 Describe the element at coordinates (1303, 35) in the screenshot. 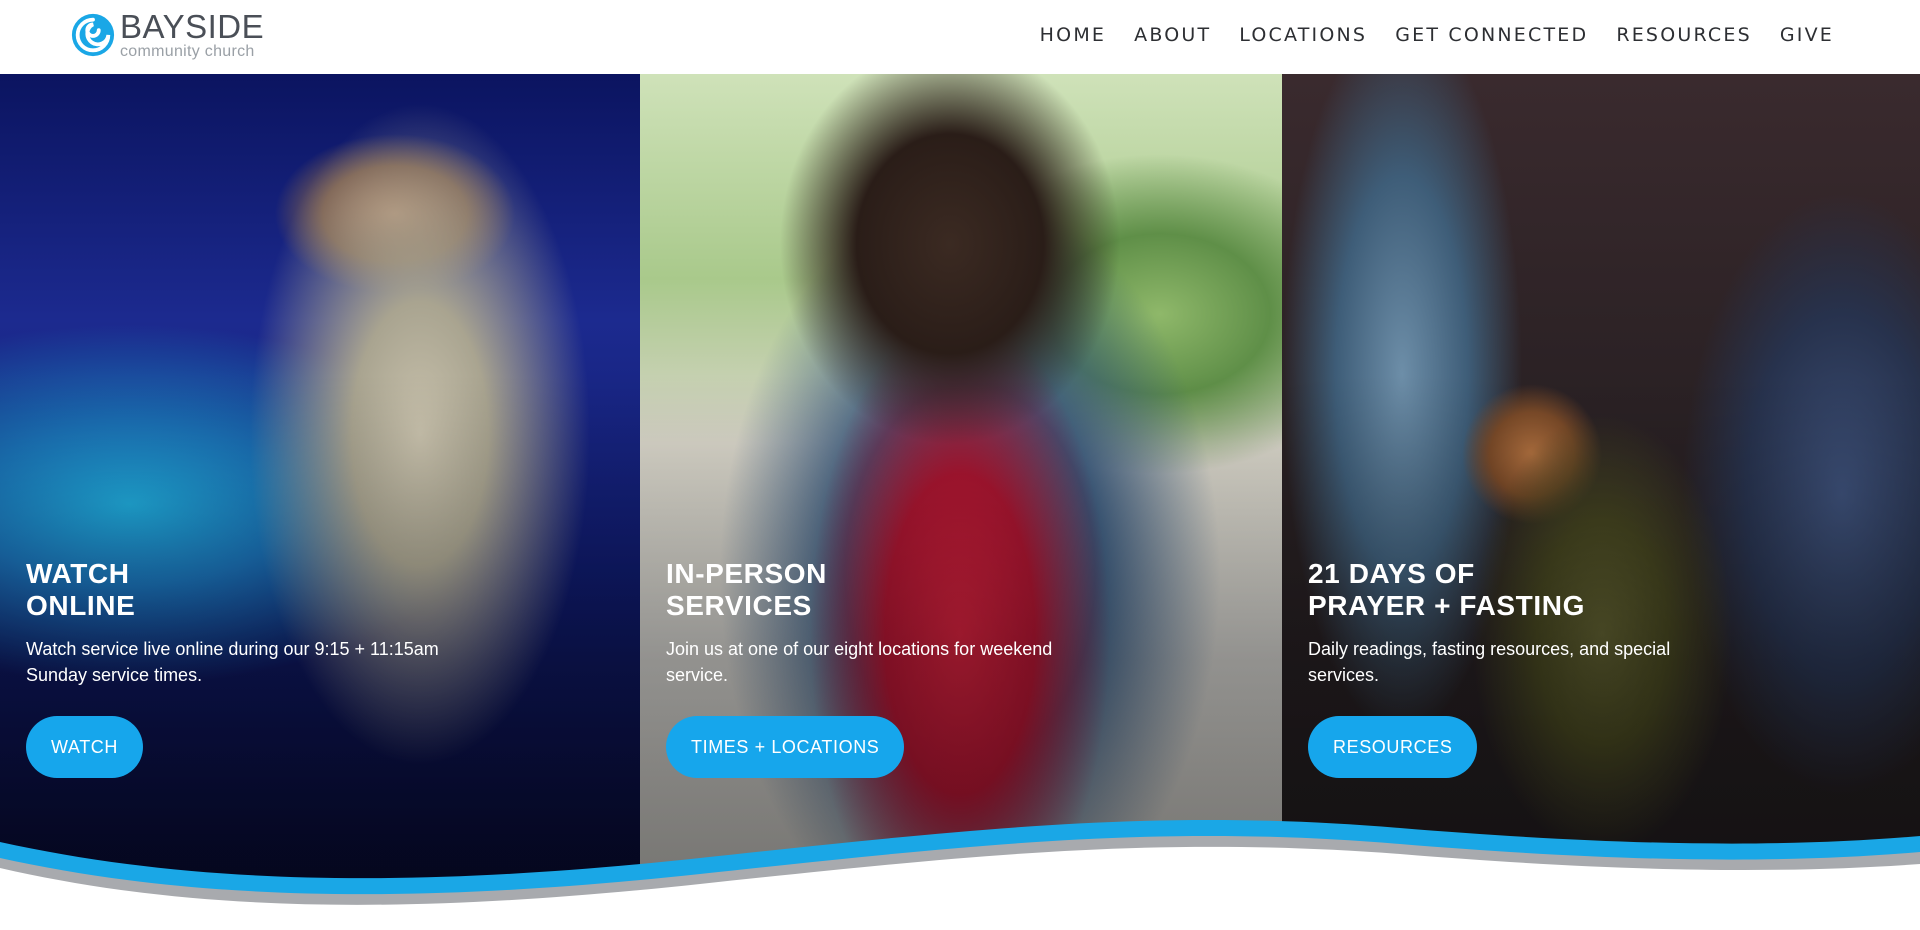

I see `nav-item-locations: LOCATIONS` at that location.